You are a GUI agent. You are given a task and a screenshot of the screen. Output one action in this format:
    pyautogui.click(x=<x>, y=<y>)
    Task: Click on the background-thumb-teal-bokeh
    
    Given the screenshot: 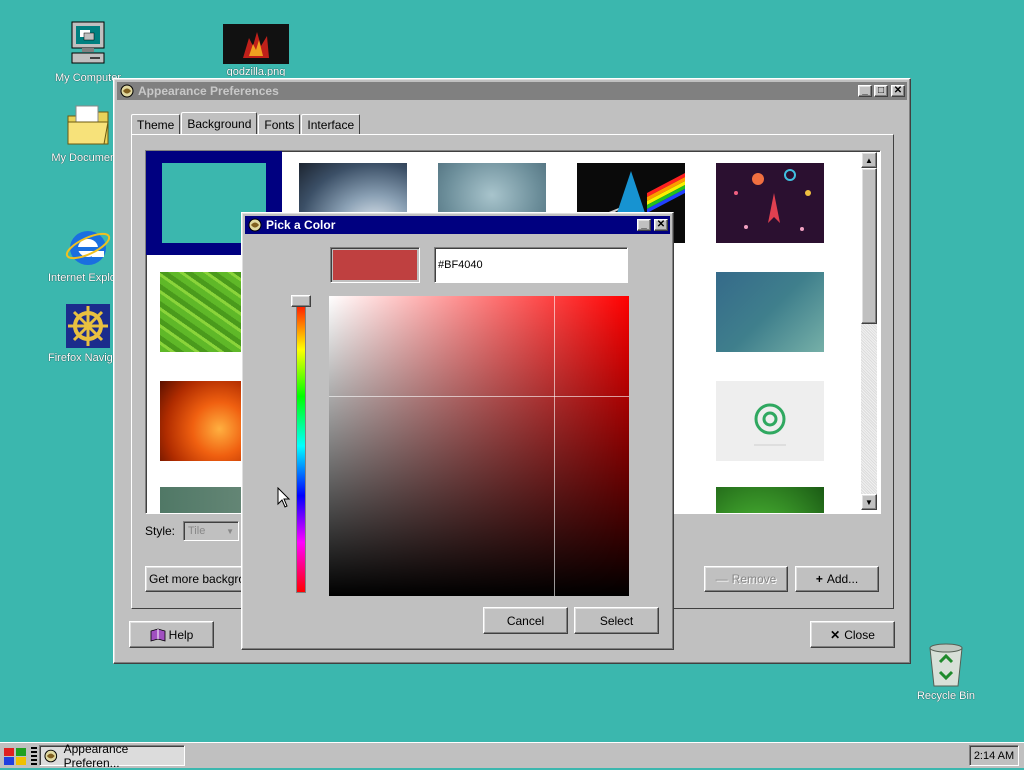 What is the action you would take?
    pyautogui.click(x=770, y=312)
    